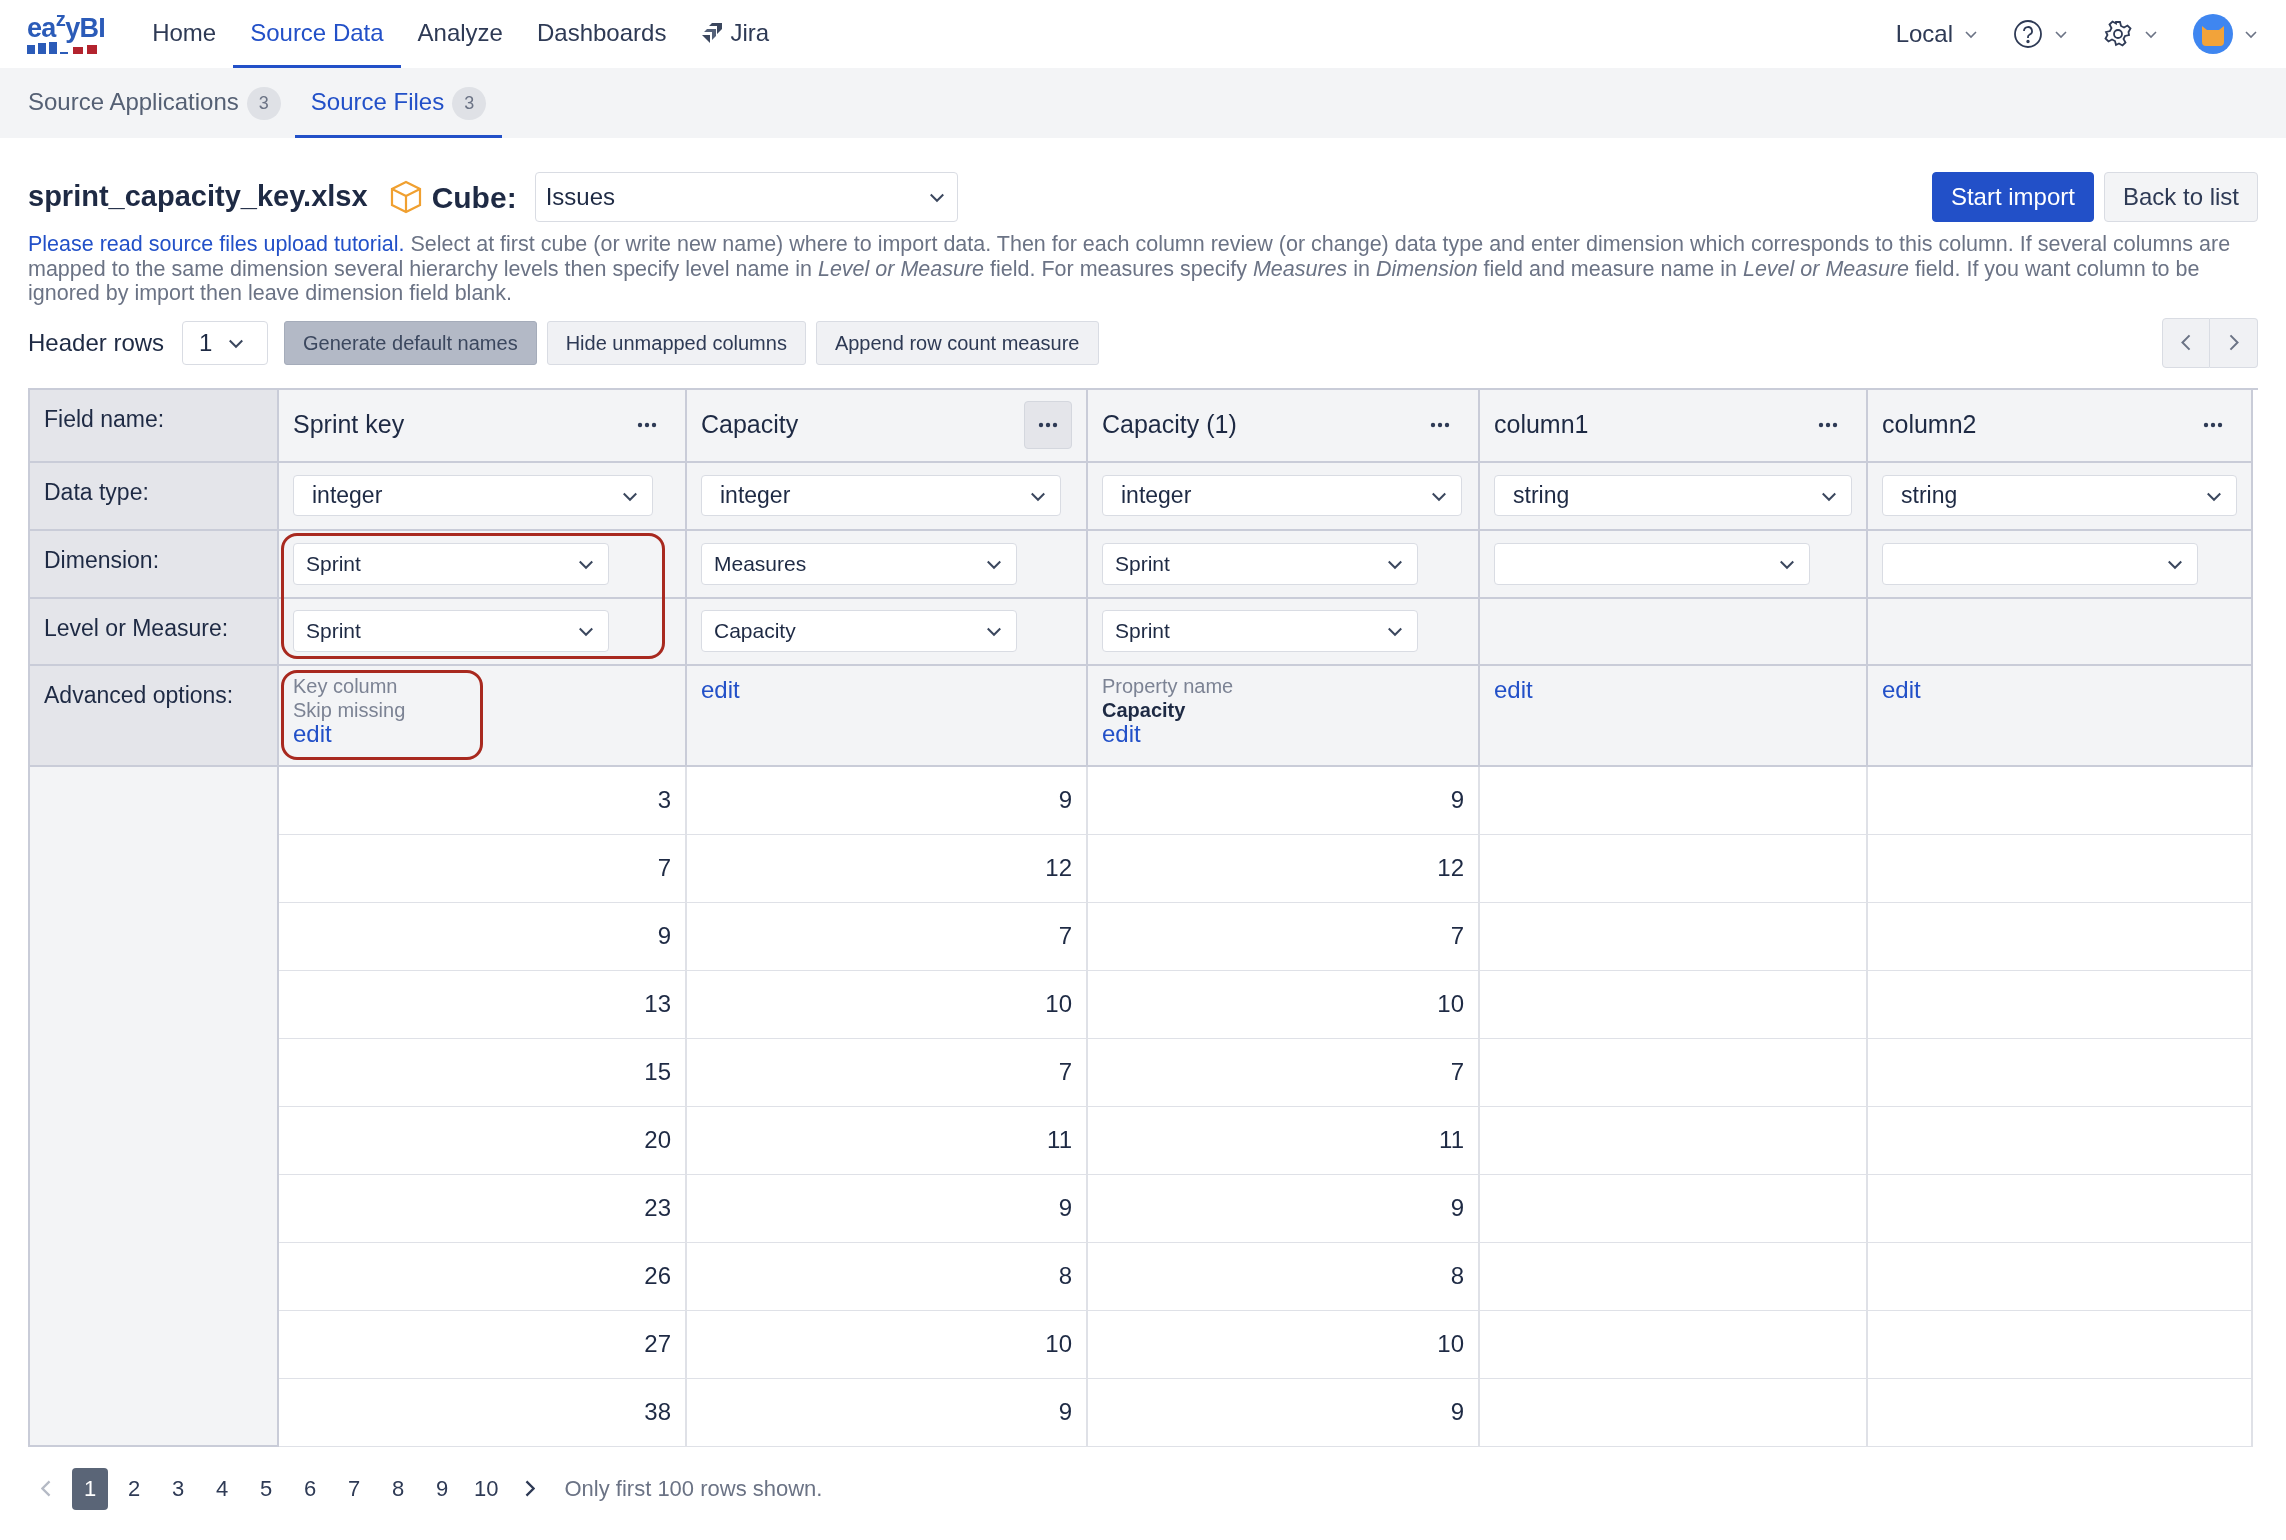 The height and width of the screenshot is (1540, 2286). What do you see at coordinates (1451, 1140) in the screenshot?
I see `table-cell-text: 11` at bounding box center [1451, 1140].